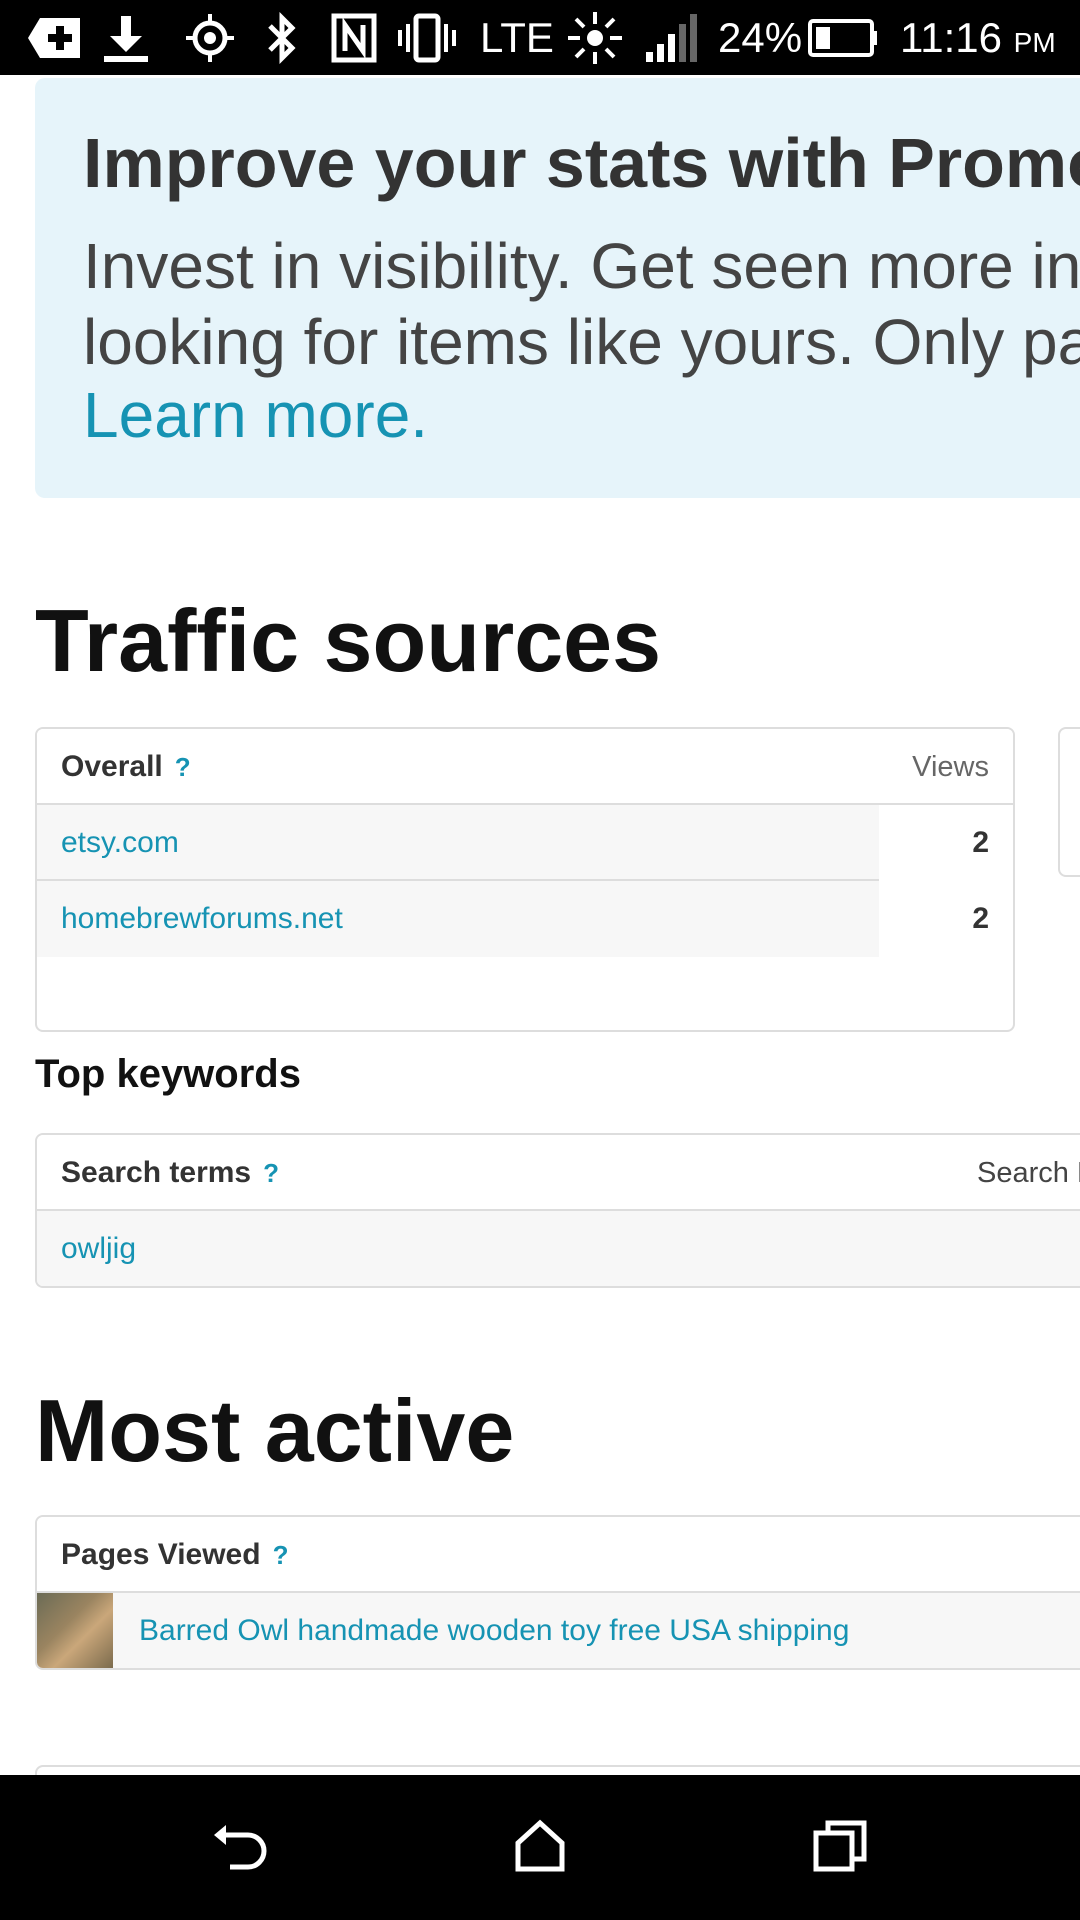 The image size is (1080, 1920). I want to click on top-keywords-title: Top keywords, so click(168, 1074).